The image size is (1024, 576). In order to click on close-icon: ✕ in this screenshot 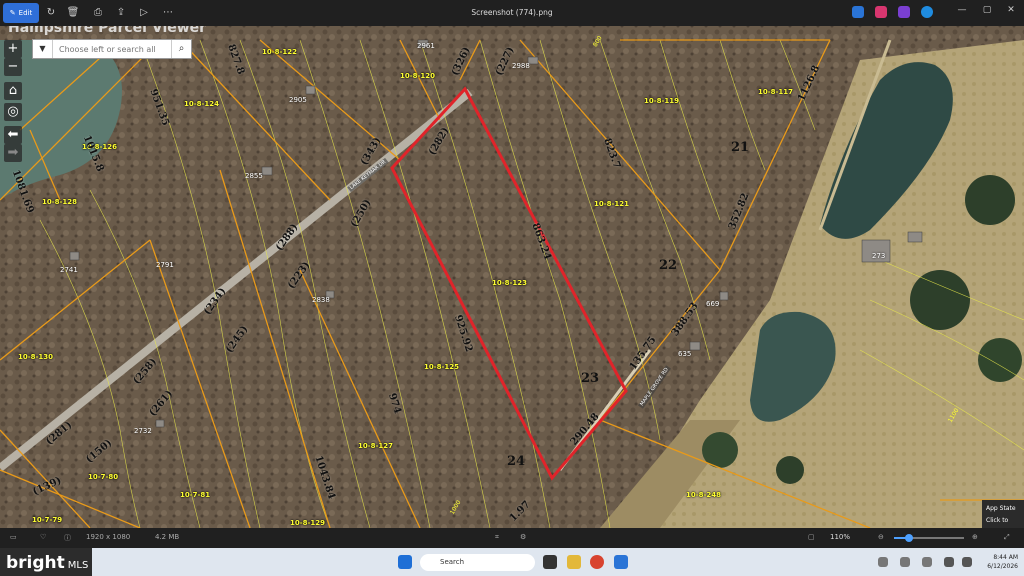, I will do `click(1011, 10)`.